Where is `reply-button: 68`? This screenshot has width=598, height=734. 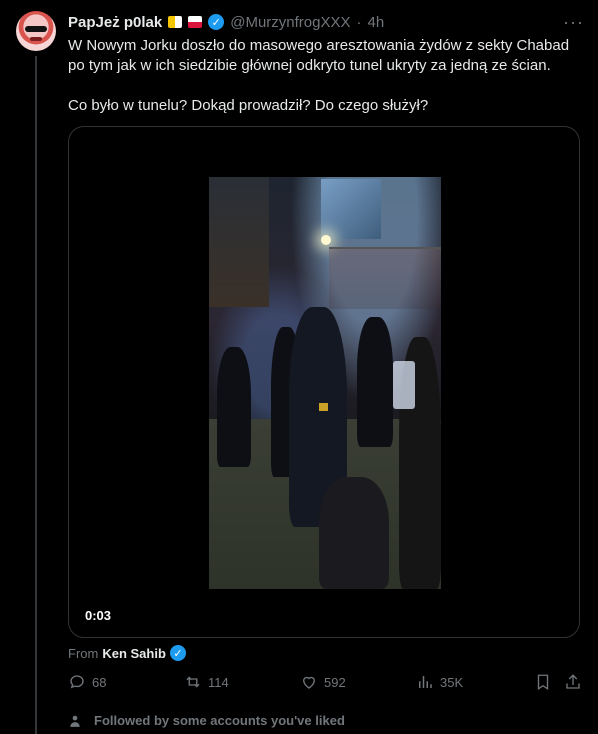 reply-button: 68 is located at coordinates (87, 682).